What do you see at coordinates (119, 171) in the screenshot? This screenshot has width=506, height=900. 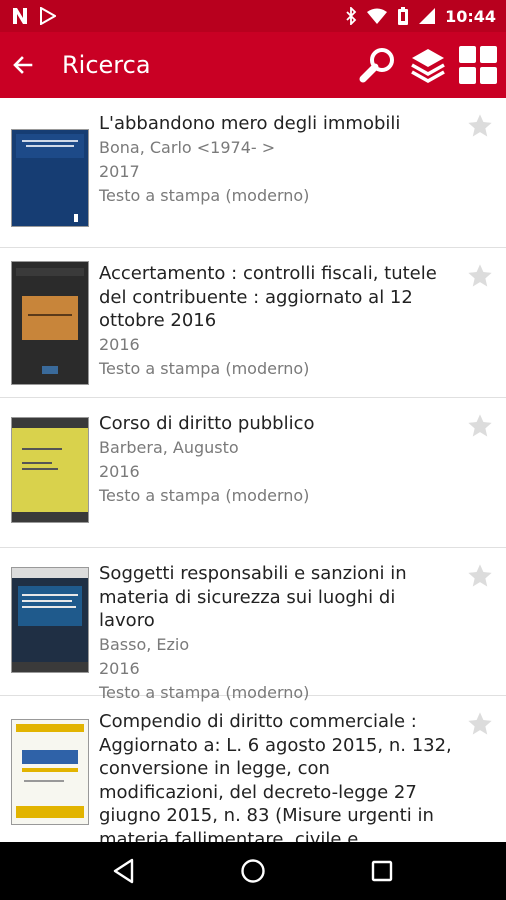 I see `item-year: 2017` at bounding box center [119, 171].